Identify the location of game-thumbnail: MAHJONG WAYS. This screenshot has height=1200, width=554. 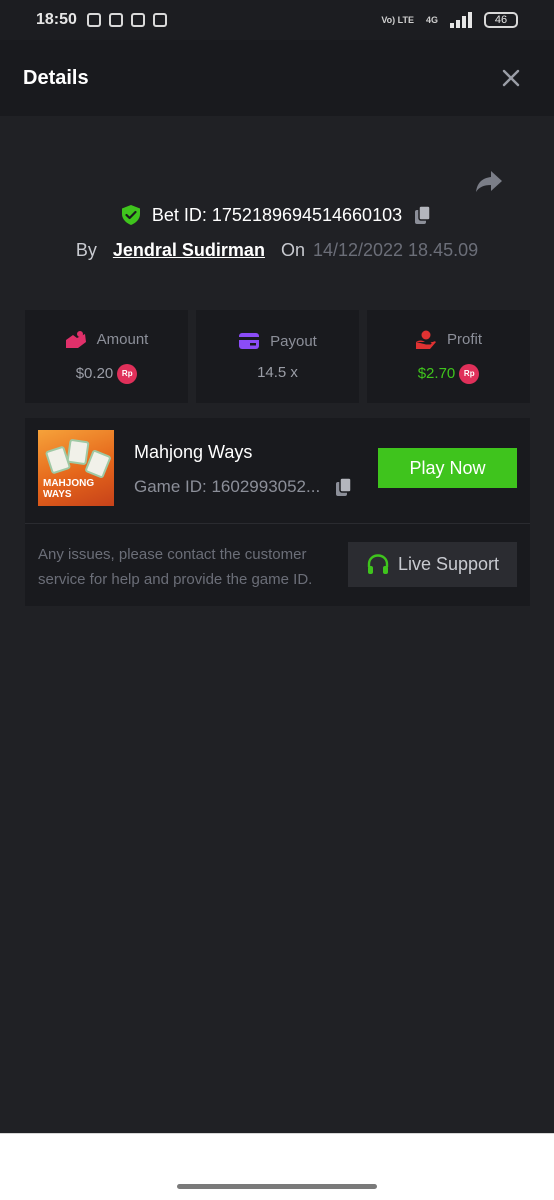
(76, 468).